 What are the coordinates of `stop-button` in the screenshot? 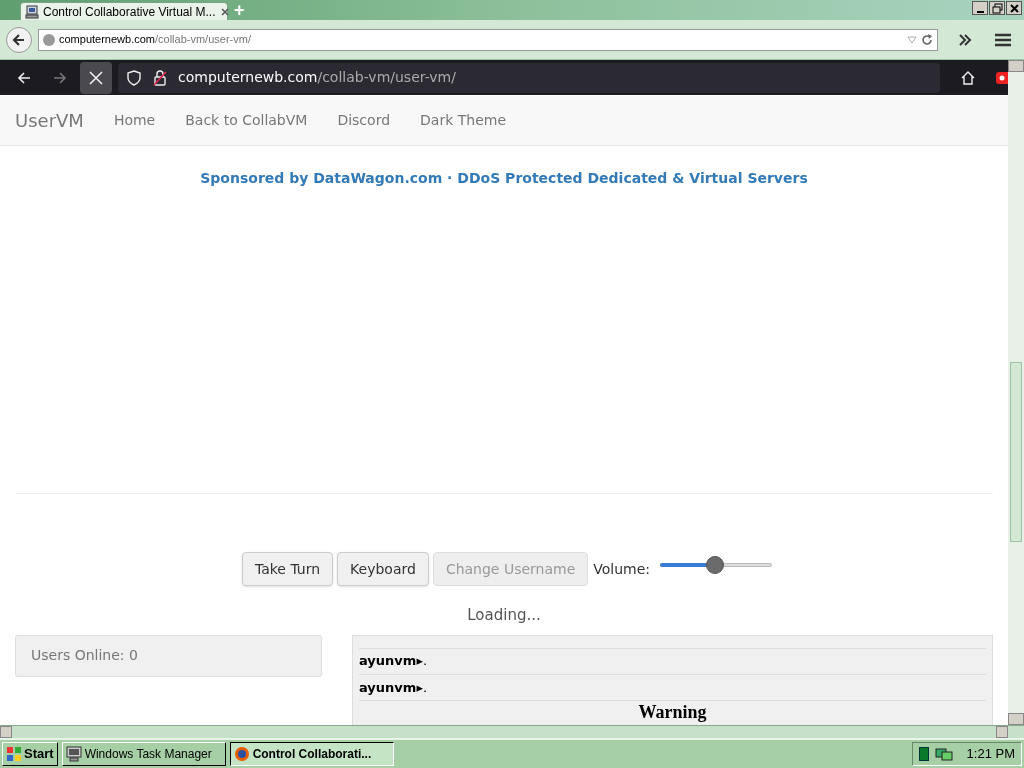 It's located at (96, 77).